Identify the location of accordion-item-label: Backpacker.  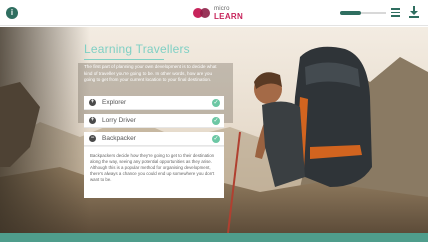
(119, 138).